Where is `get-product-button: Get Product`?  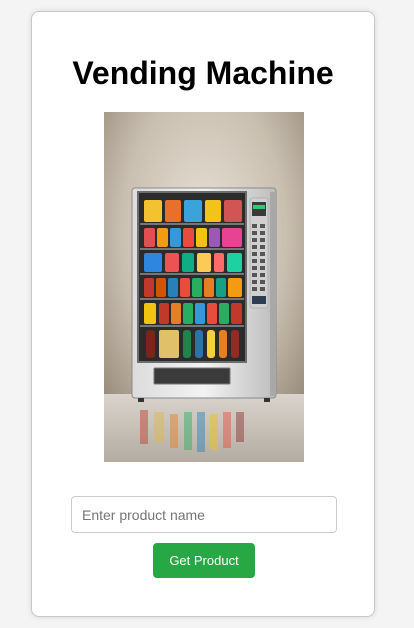
get-product-button: Get Product is located at coordinates (204, 560).